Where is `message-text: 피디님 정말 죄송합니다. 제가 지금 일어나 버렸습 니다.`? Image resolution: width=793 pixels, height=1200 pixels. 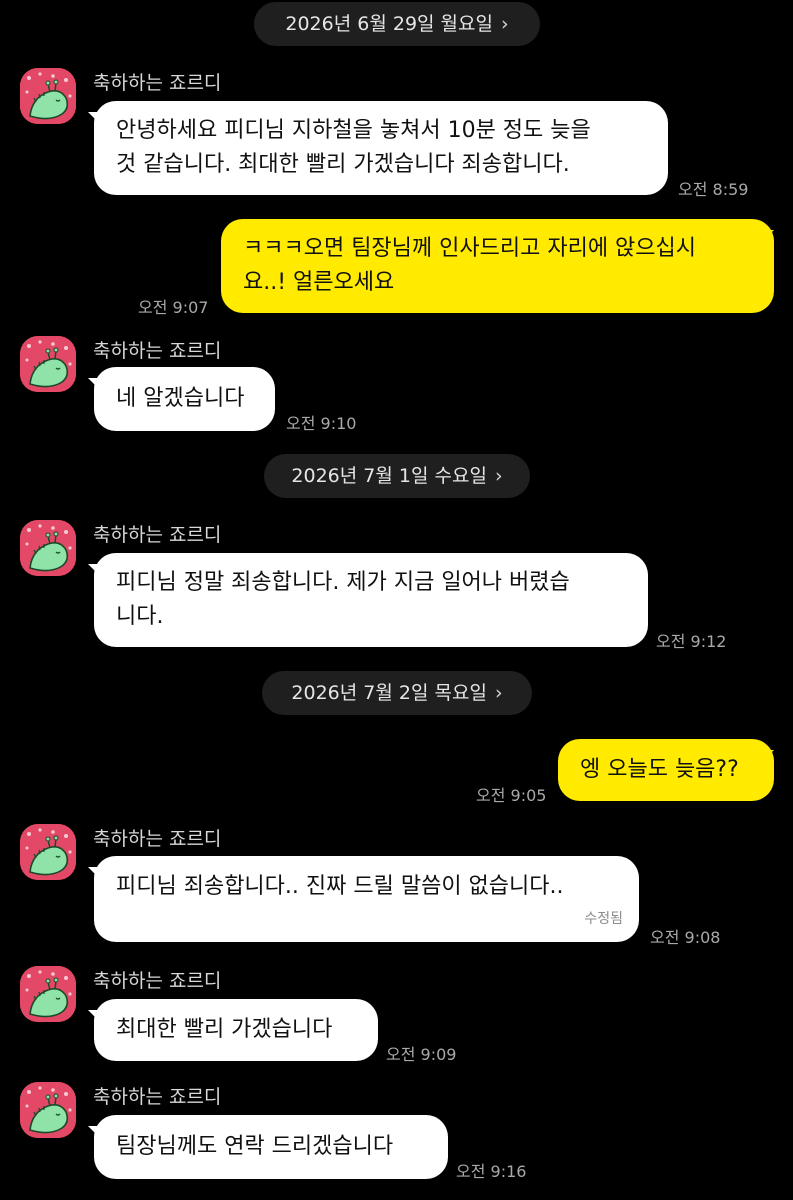
message-text: 피디님 정말 죄송합니다. 제가 지금 일어나 버렸습 니다. is located at coordinates (343, 599).